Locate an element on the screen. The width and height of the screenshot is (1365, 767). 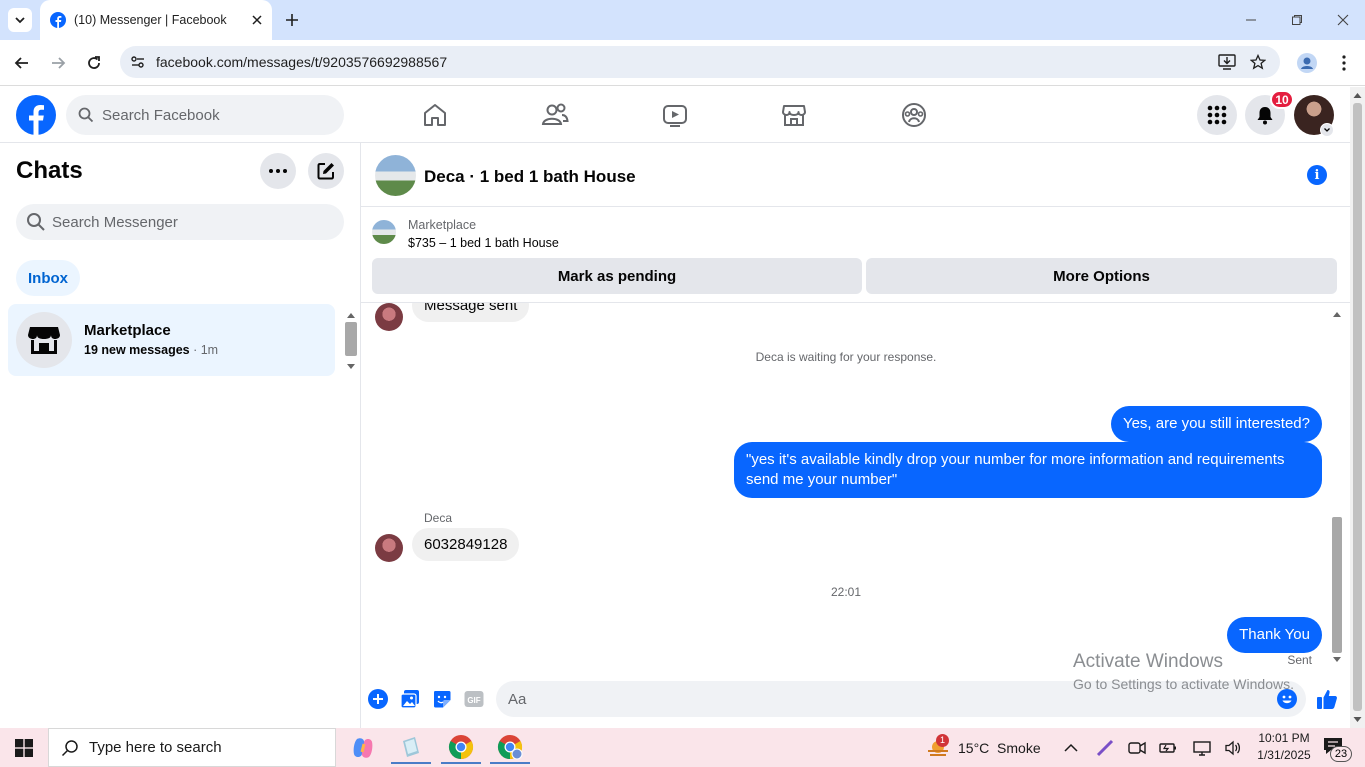
message-sent-status: Sent is located at coordinates (1299, 659).